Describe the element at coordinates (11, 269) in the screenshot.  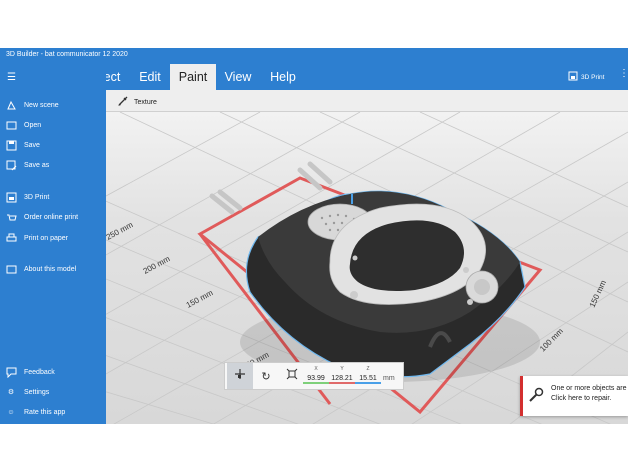
I see `info-icon` at that location.